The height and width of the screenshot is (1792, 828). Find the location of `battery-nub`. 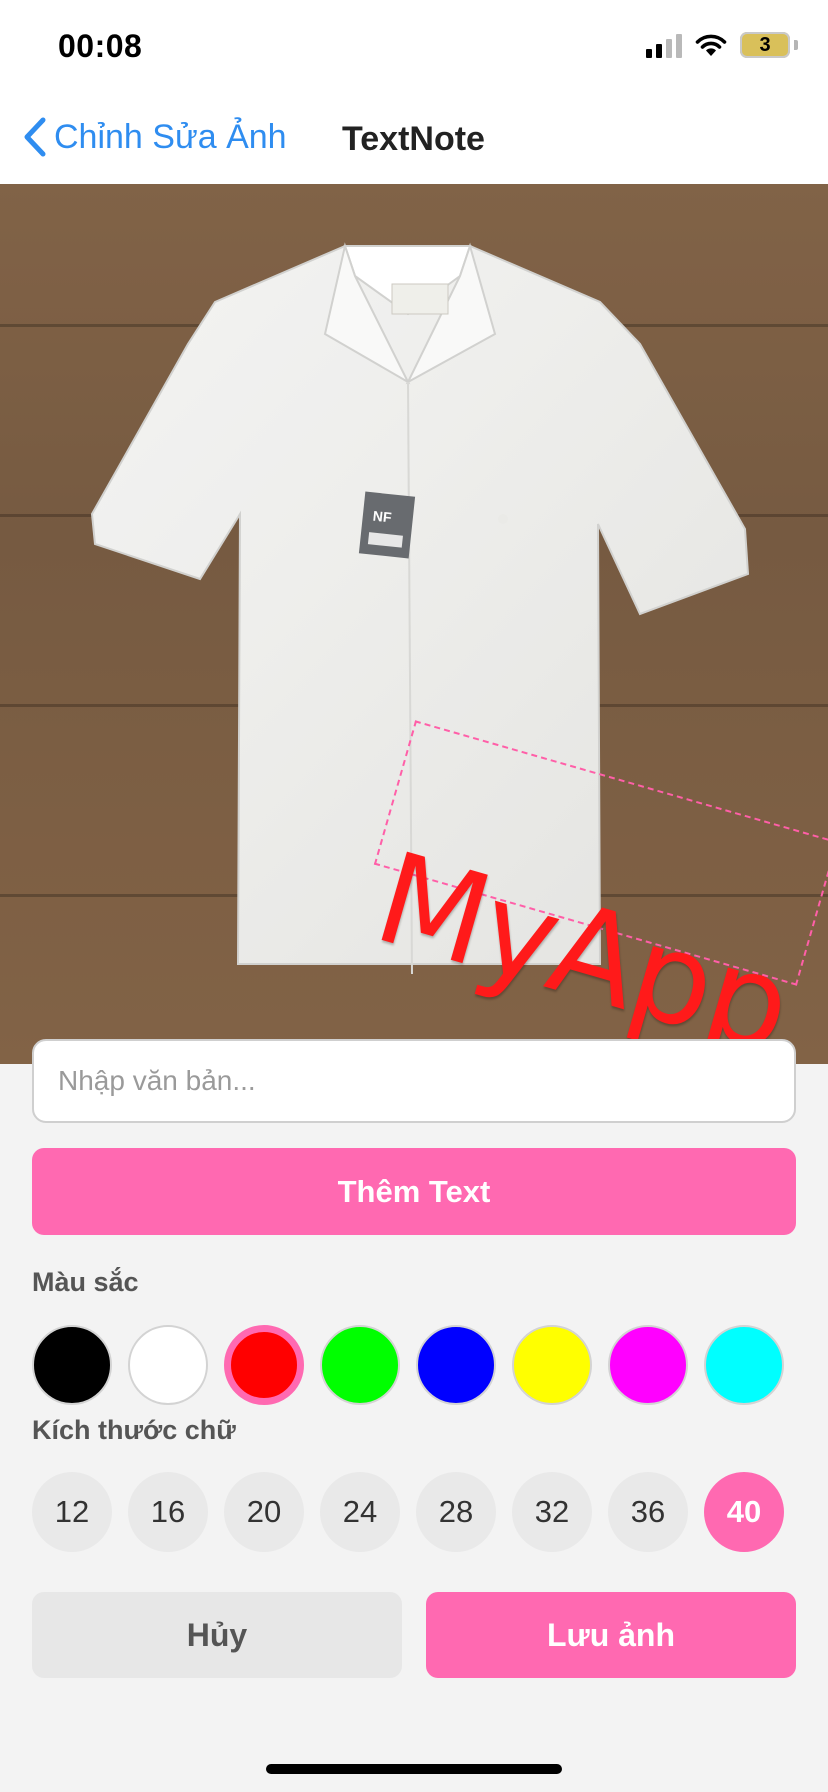

battery-nub is located at coordinates (796, 45).